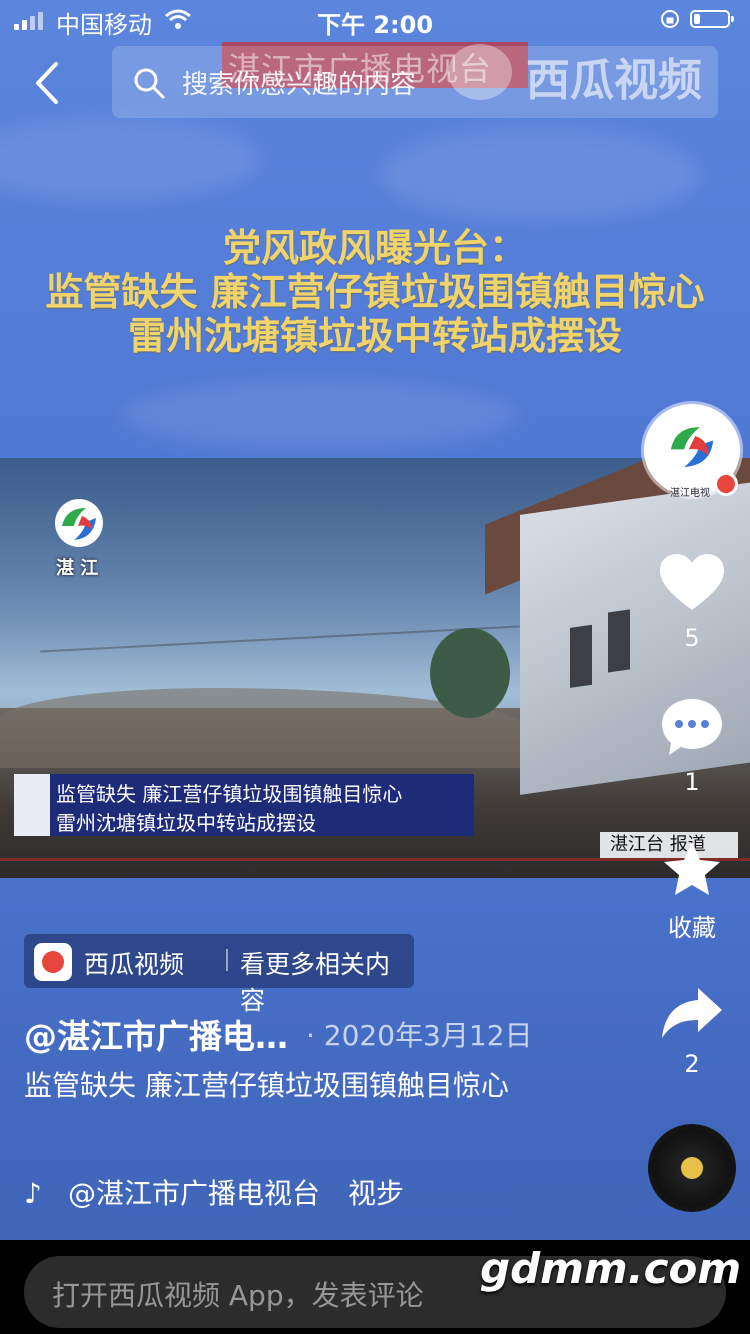  What do you see at coordinates (134, 964) in the screenshot?
I see `pill-brand: 西瓜视频` at bounding box center [134, 964].